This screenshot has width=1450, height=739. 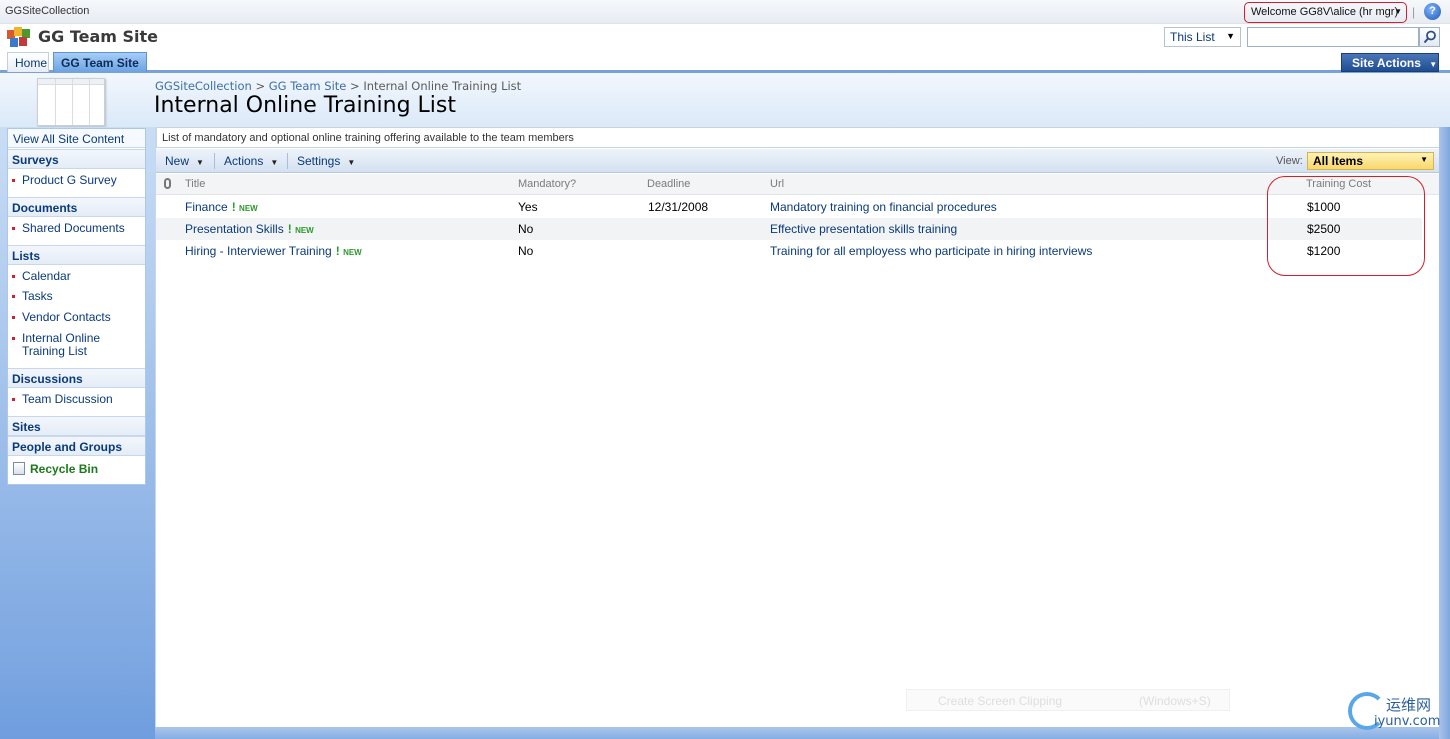 I want to click on help-icon: ?, so click(x=1432, y=11).